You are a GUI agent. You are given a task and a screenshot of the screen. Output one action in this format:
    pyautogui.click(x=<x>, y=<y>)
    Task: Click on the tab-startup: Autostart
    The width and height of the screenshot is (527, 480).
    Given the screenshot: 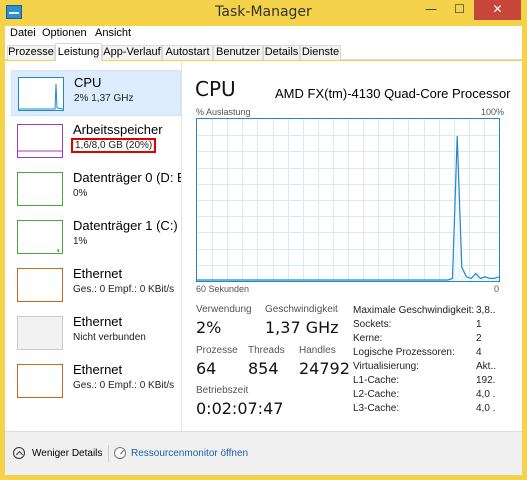 What is the action you would take?
    pyautogui.click(x=187, y=52)
    